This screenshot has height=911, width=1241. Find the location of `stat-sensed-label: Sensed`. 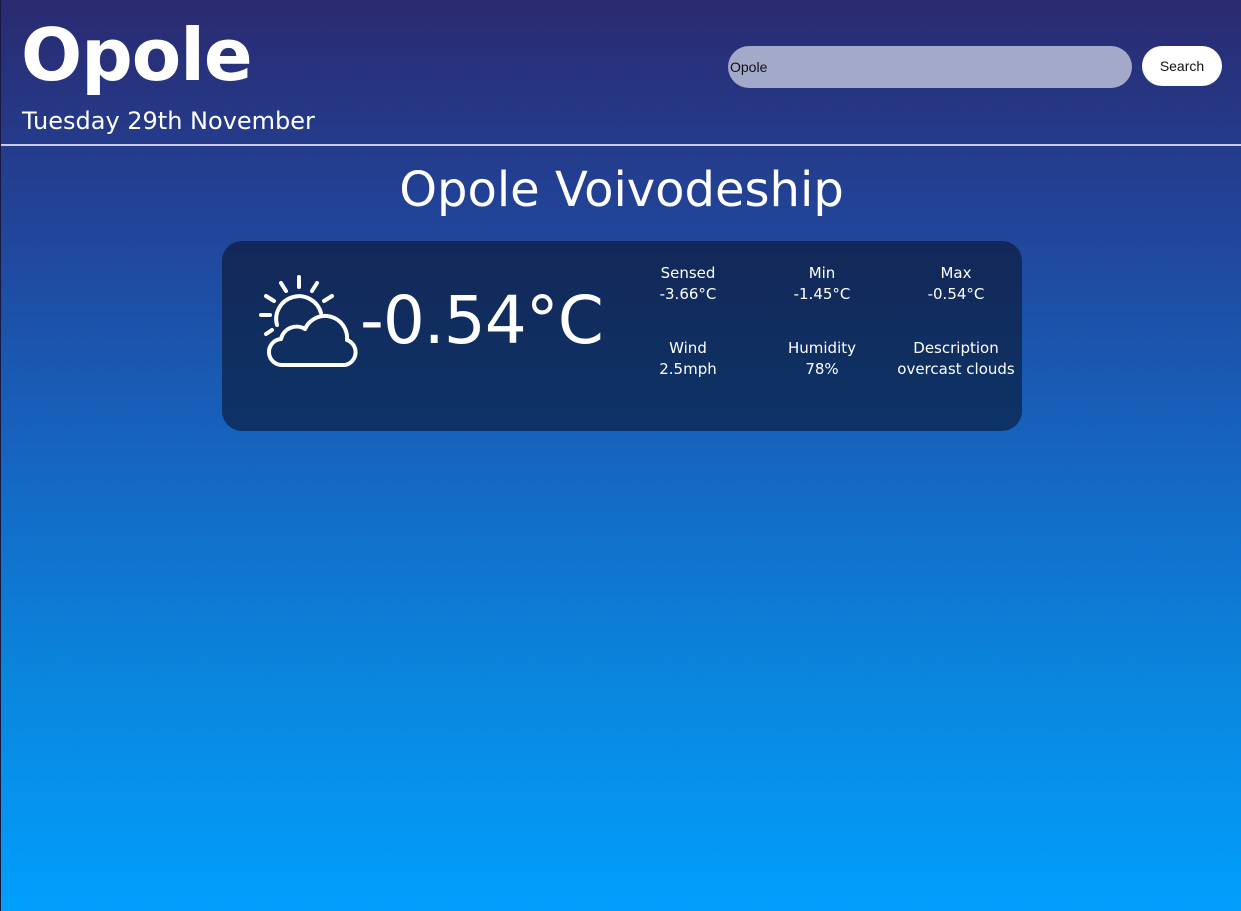

stat-sensed-label: Sensed is located at coordinates (688, 273).